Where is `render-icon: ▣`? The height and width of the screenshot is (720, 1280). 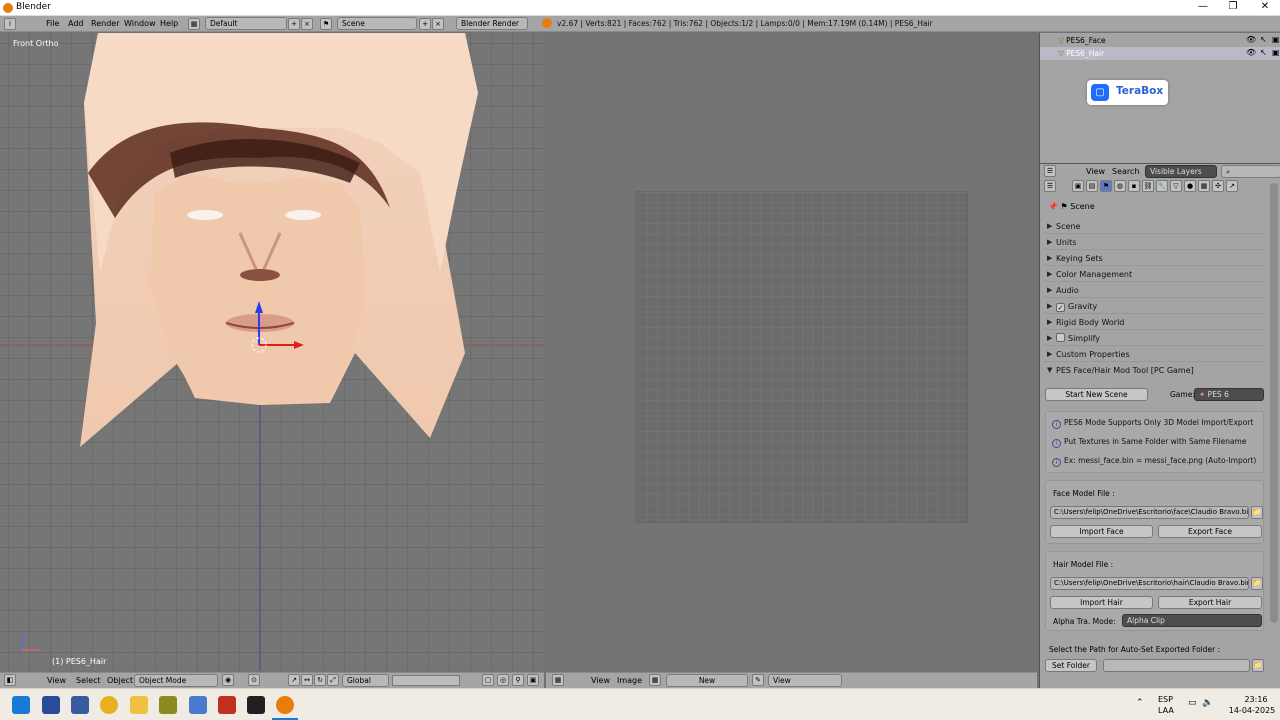 render-icon: ▣ is located at coordinates (533, 680).